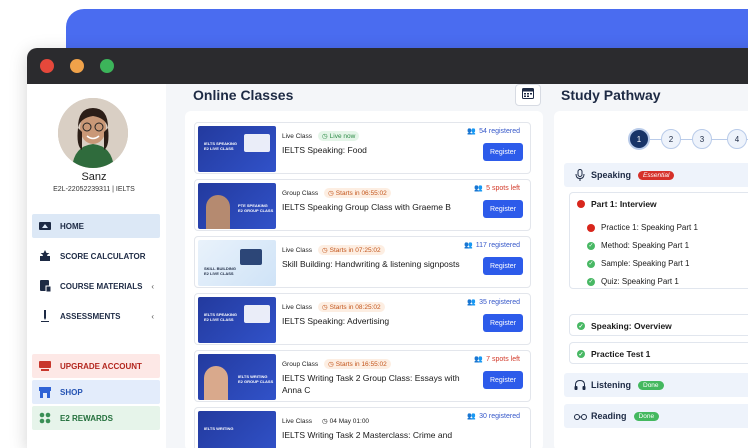 This screenshot has width=748, height=448. What do you see at coordinates (342, 136) in the screenshot?
I see `status-text: Live now` at bounding box center [342, 136].